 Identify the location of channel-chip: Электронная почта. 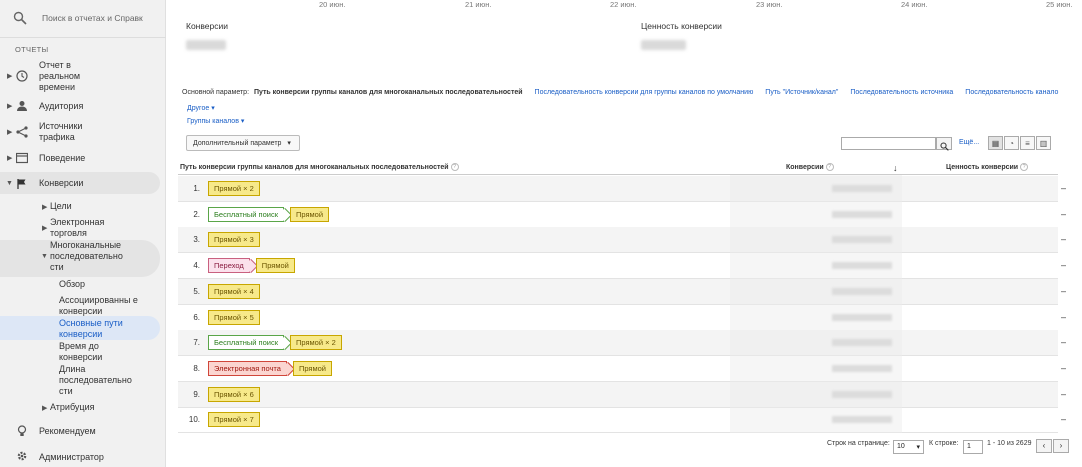
(247, 368).